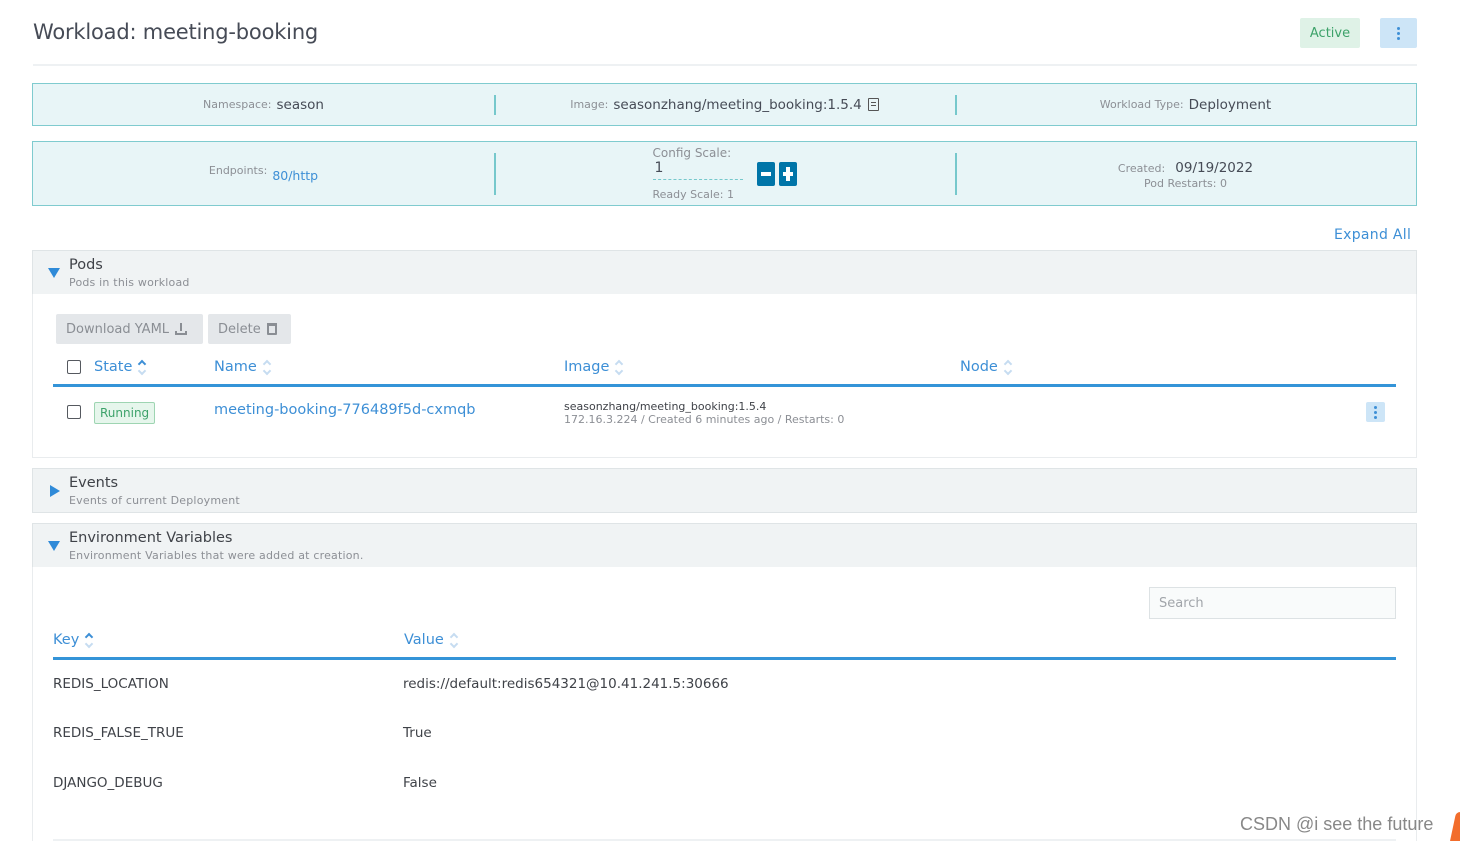 This screenshot has width=1460, height=841. Describe the element at coordinates (730, 194) in the screenshot. I see `ready-scale-value: 1` at that location.